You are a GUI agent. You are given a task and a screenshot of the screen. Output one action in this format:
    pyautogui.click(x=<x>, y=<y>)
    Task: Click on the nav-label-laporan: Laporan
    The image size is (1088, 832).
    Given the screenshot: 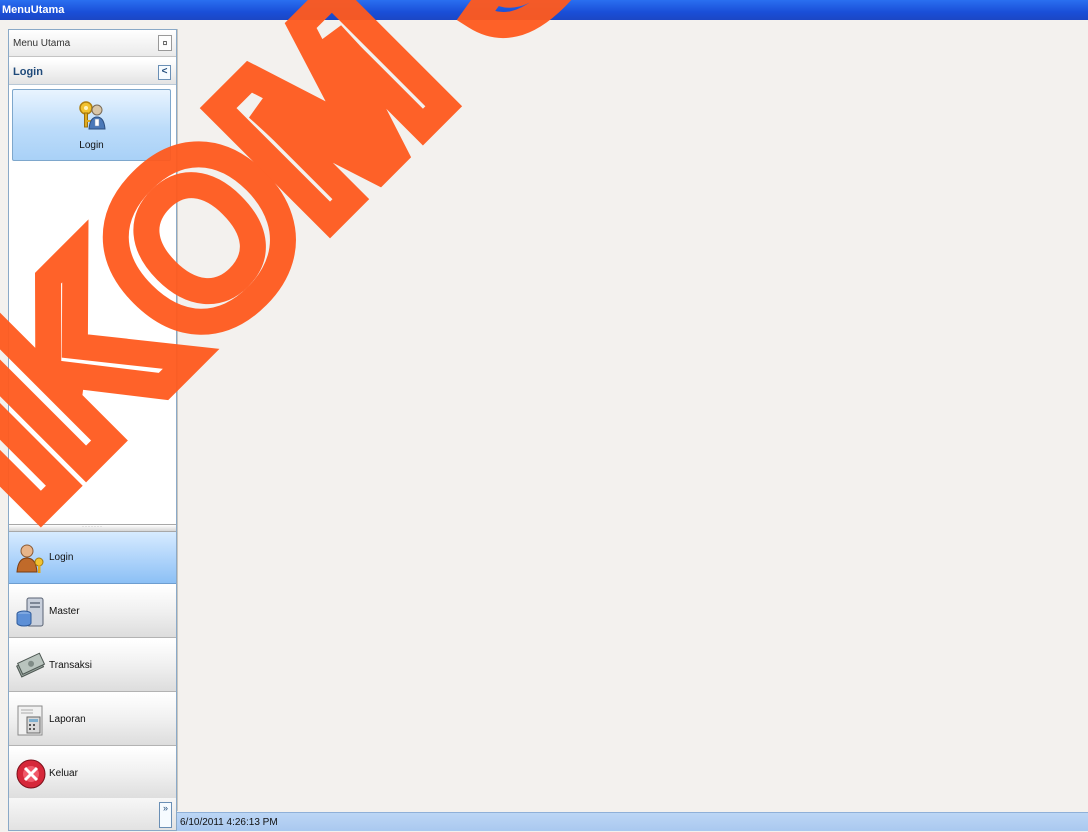 What is the action you would take?
    pyautogui.click(x=67, y=719)
    